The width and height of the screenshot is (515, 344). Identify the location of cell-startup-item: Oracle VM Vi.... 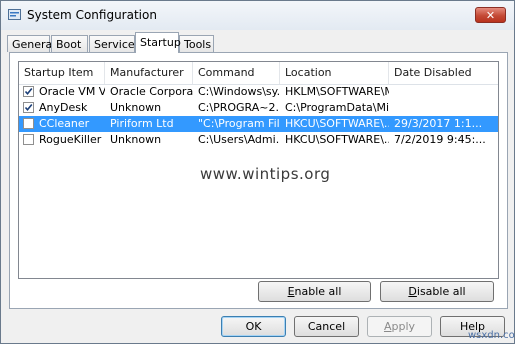
(72, 91).